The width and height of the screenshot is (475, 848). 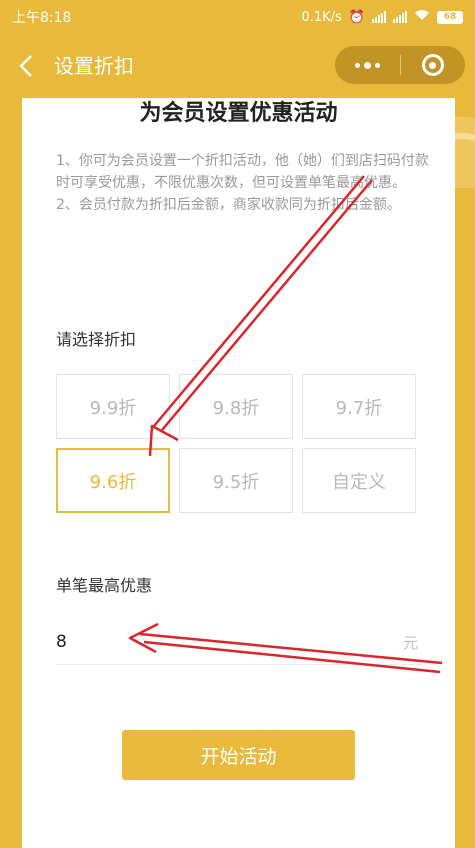 I want to click on input-underline, so click(x=239, y=664).